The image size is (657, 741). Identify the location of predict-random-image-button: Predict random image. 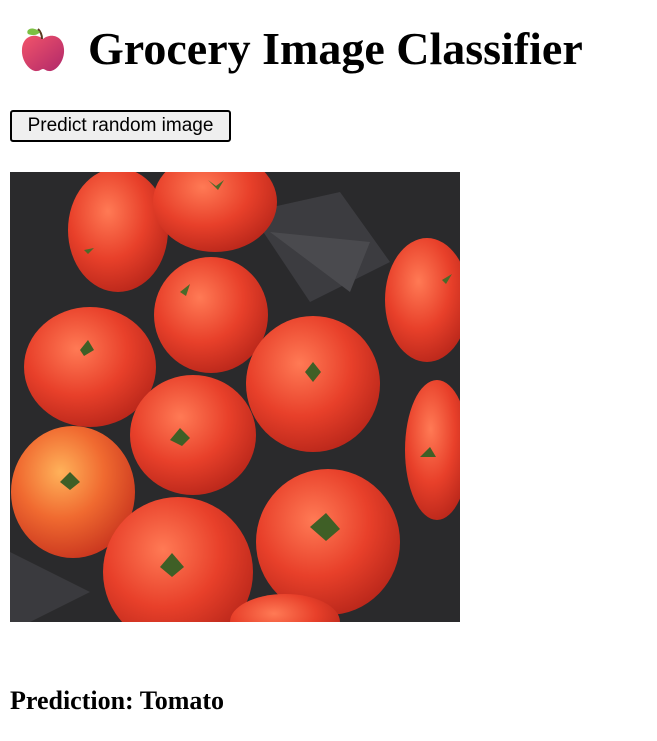
(120, 126).